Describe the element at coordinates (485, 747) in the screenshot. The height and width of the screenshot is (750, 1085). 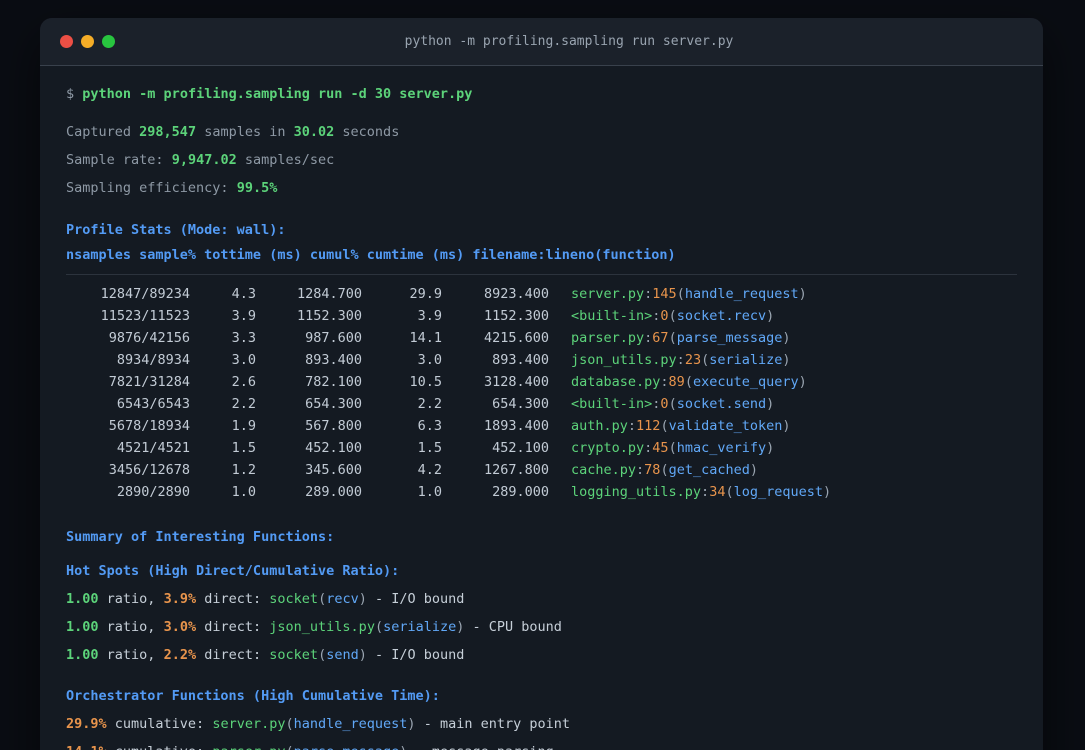
I see `role-note: - message parsing` at that location.